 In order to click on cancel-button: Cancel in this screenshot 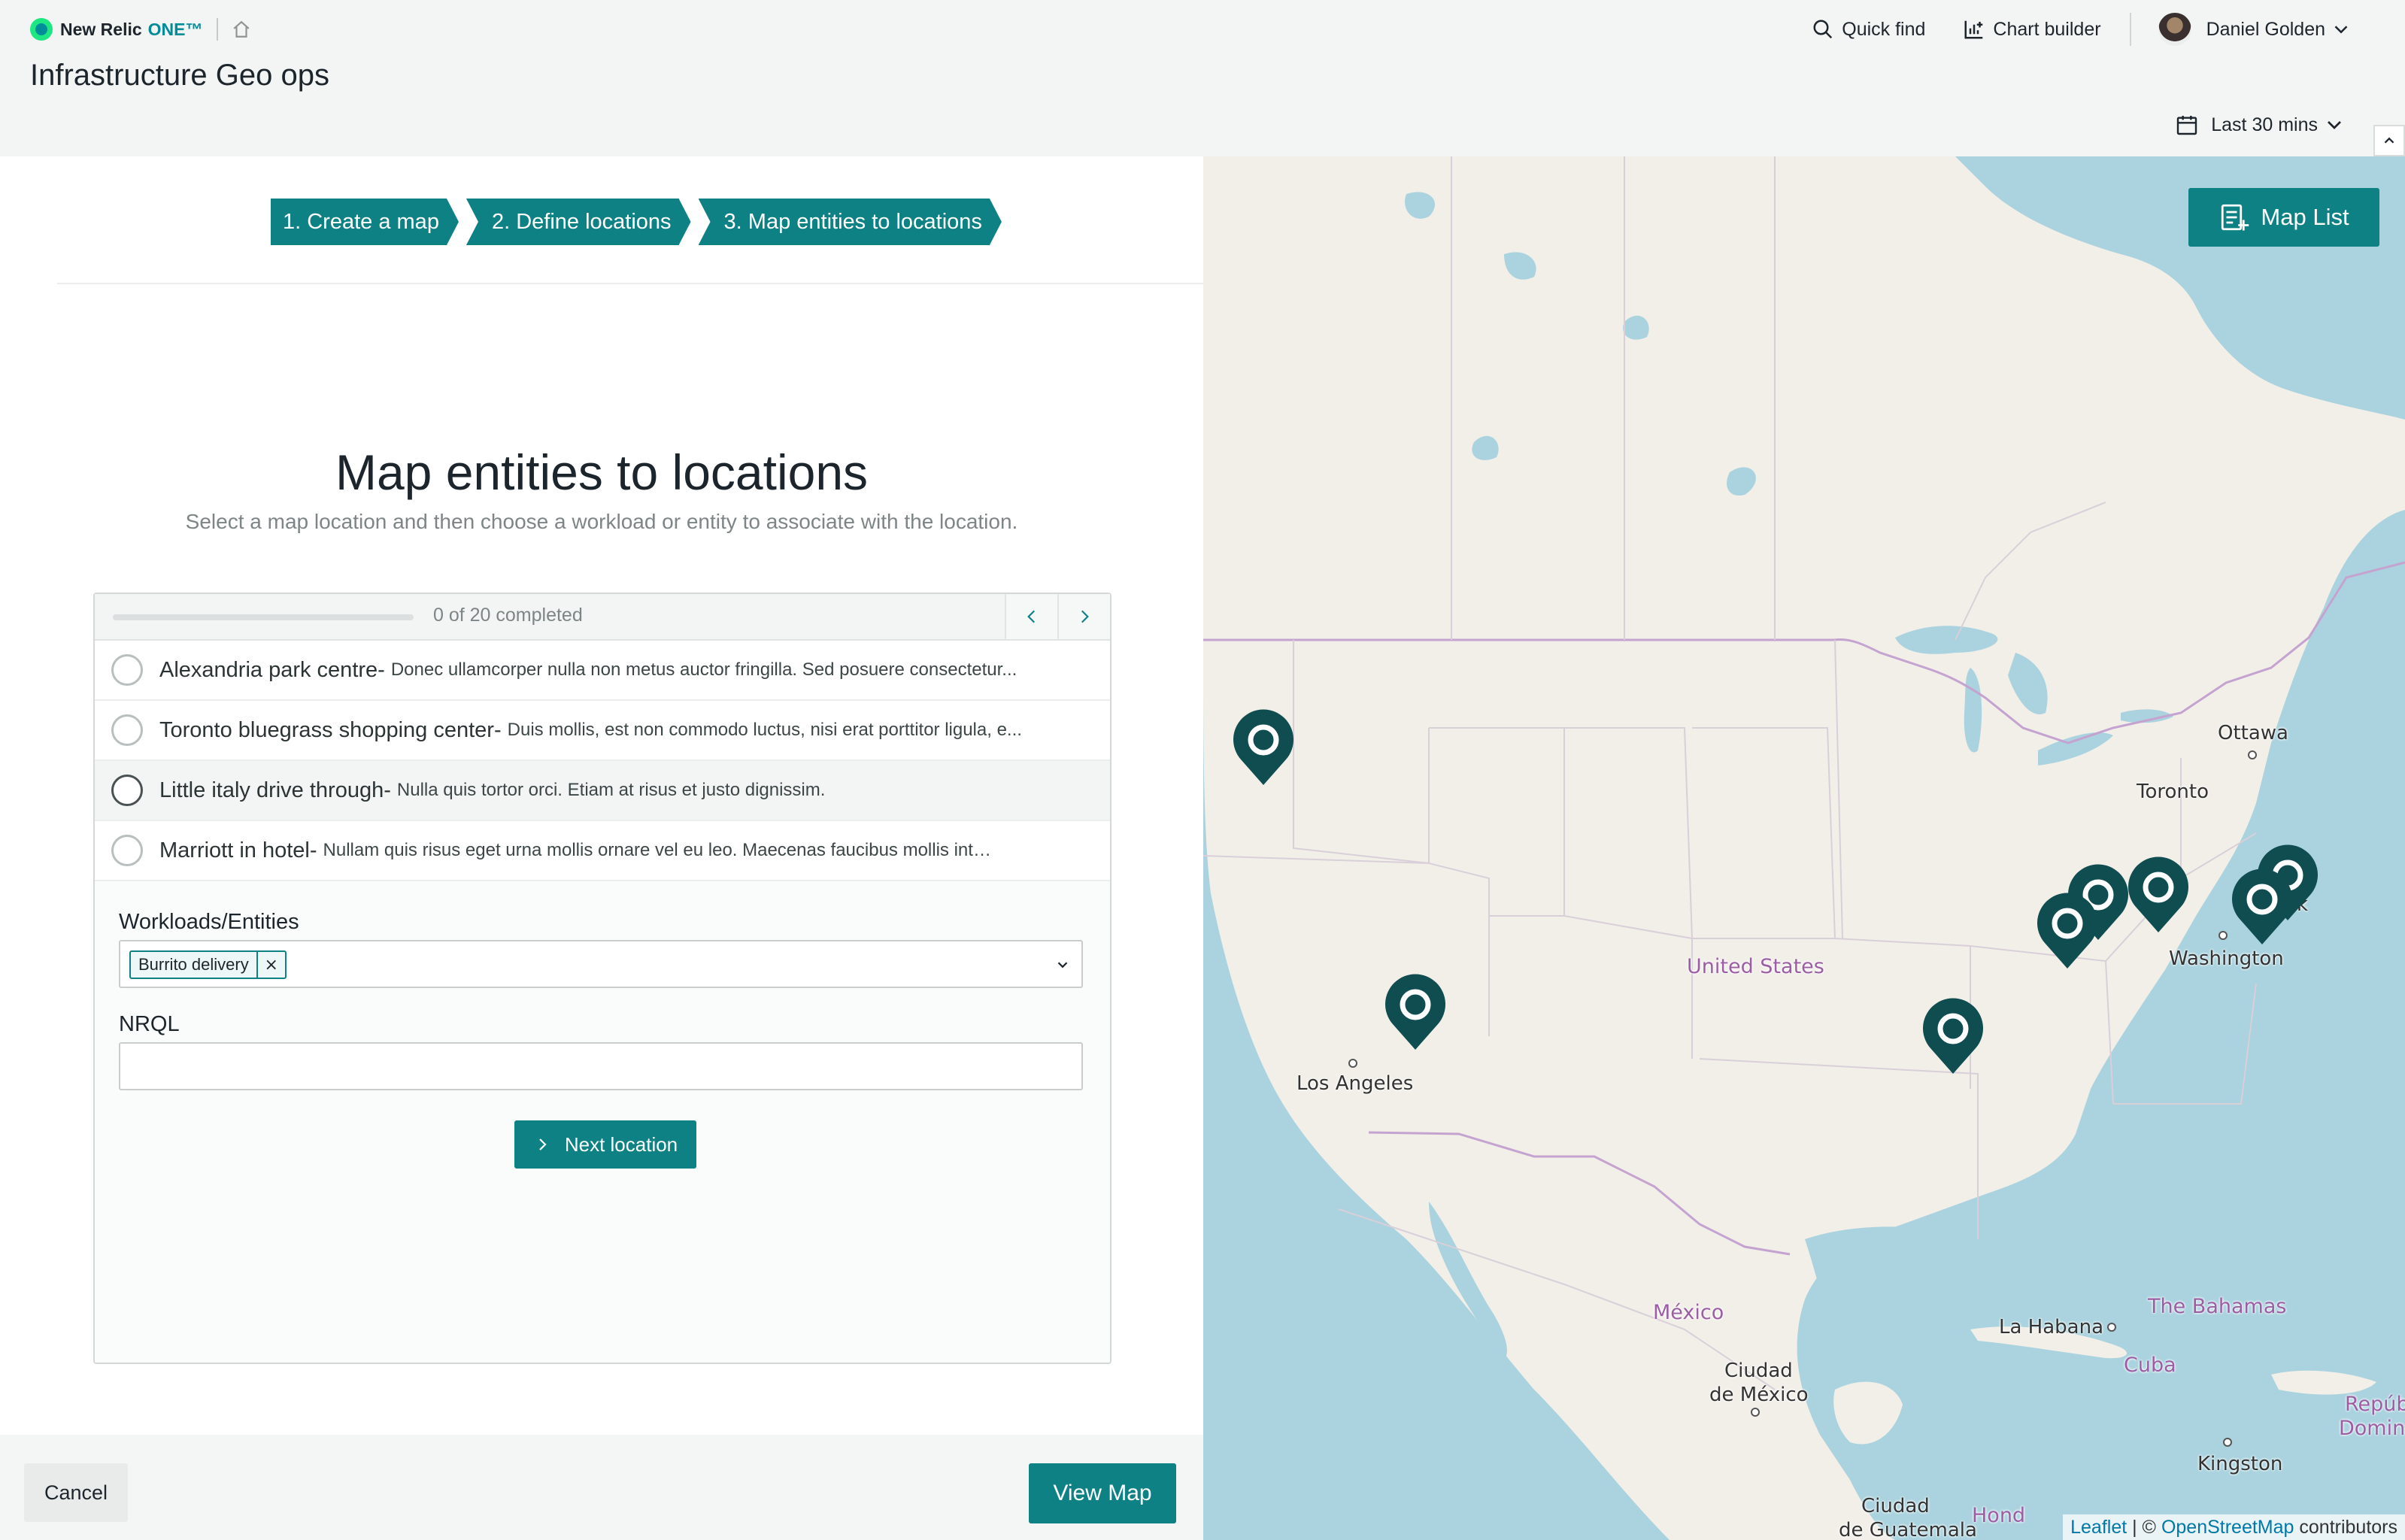, I will do `click(76, 1492)`.